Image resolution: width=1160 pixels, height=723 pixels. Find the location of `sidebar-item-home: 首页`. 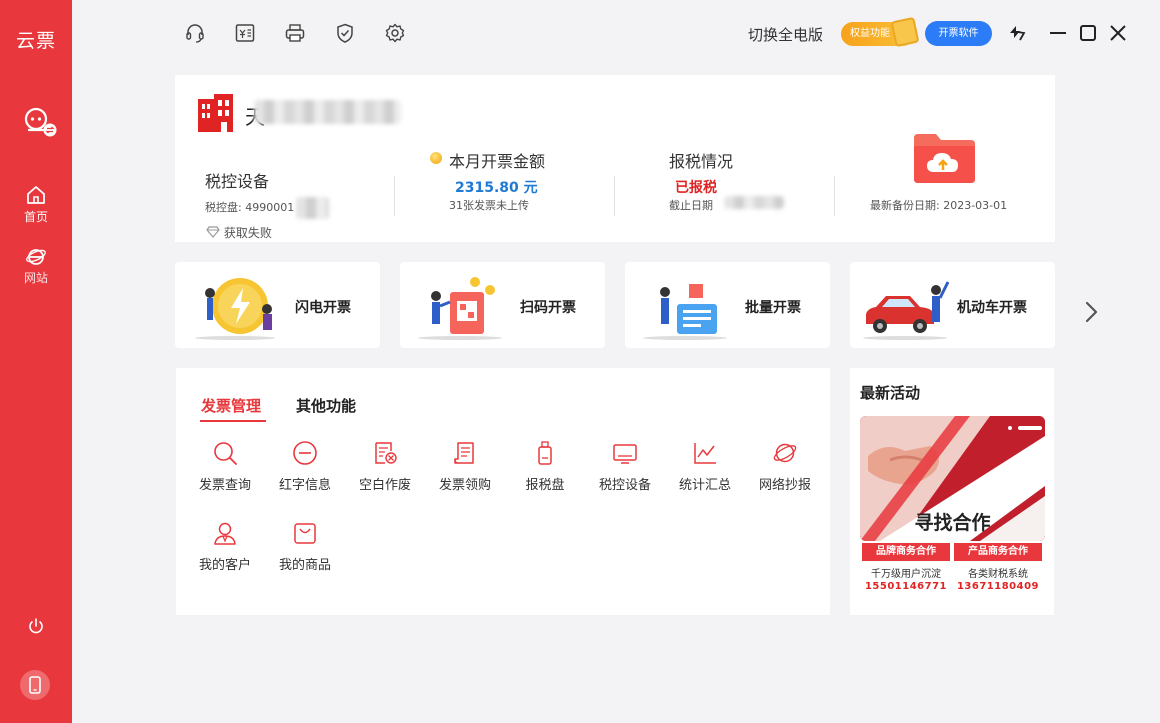

sidebar-item-home: 首页 is located at coordinates (36, 204).